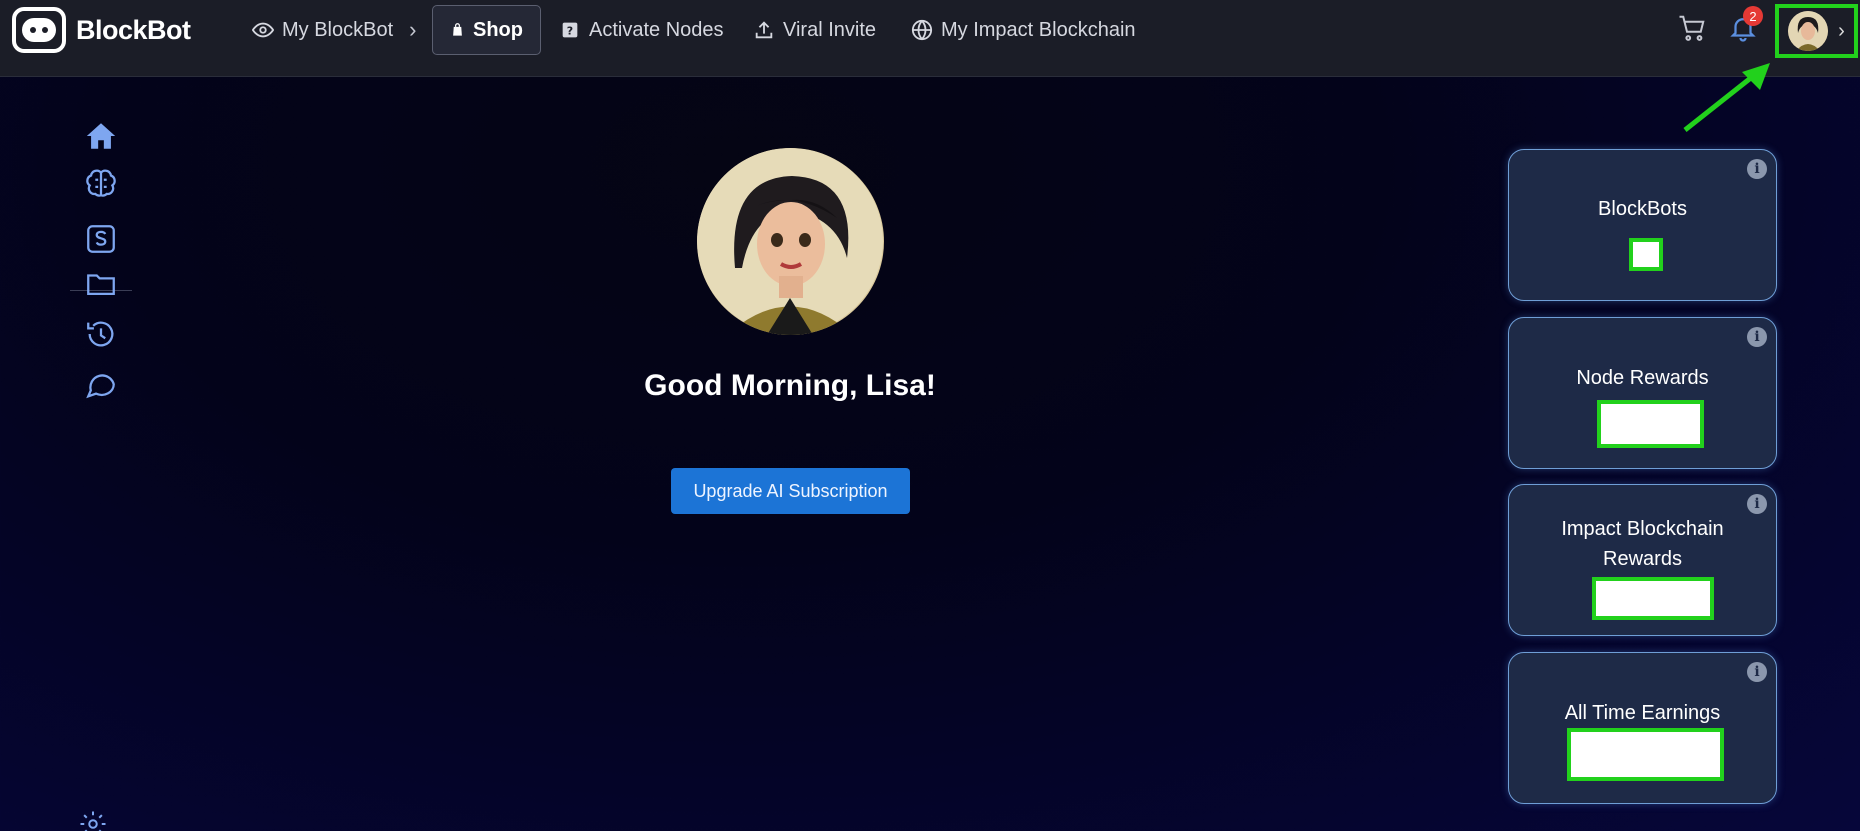  I want to click on upload-icon, so click(764, 30).